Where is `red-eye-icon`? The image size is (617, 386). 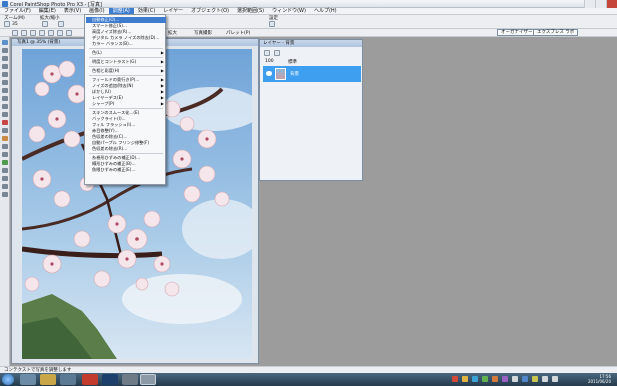
red-eye-icon is located at coordinates (5, 122).